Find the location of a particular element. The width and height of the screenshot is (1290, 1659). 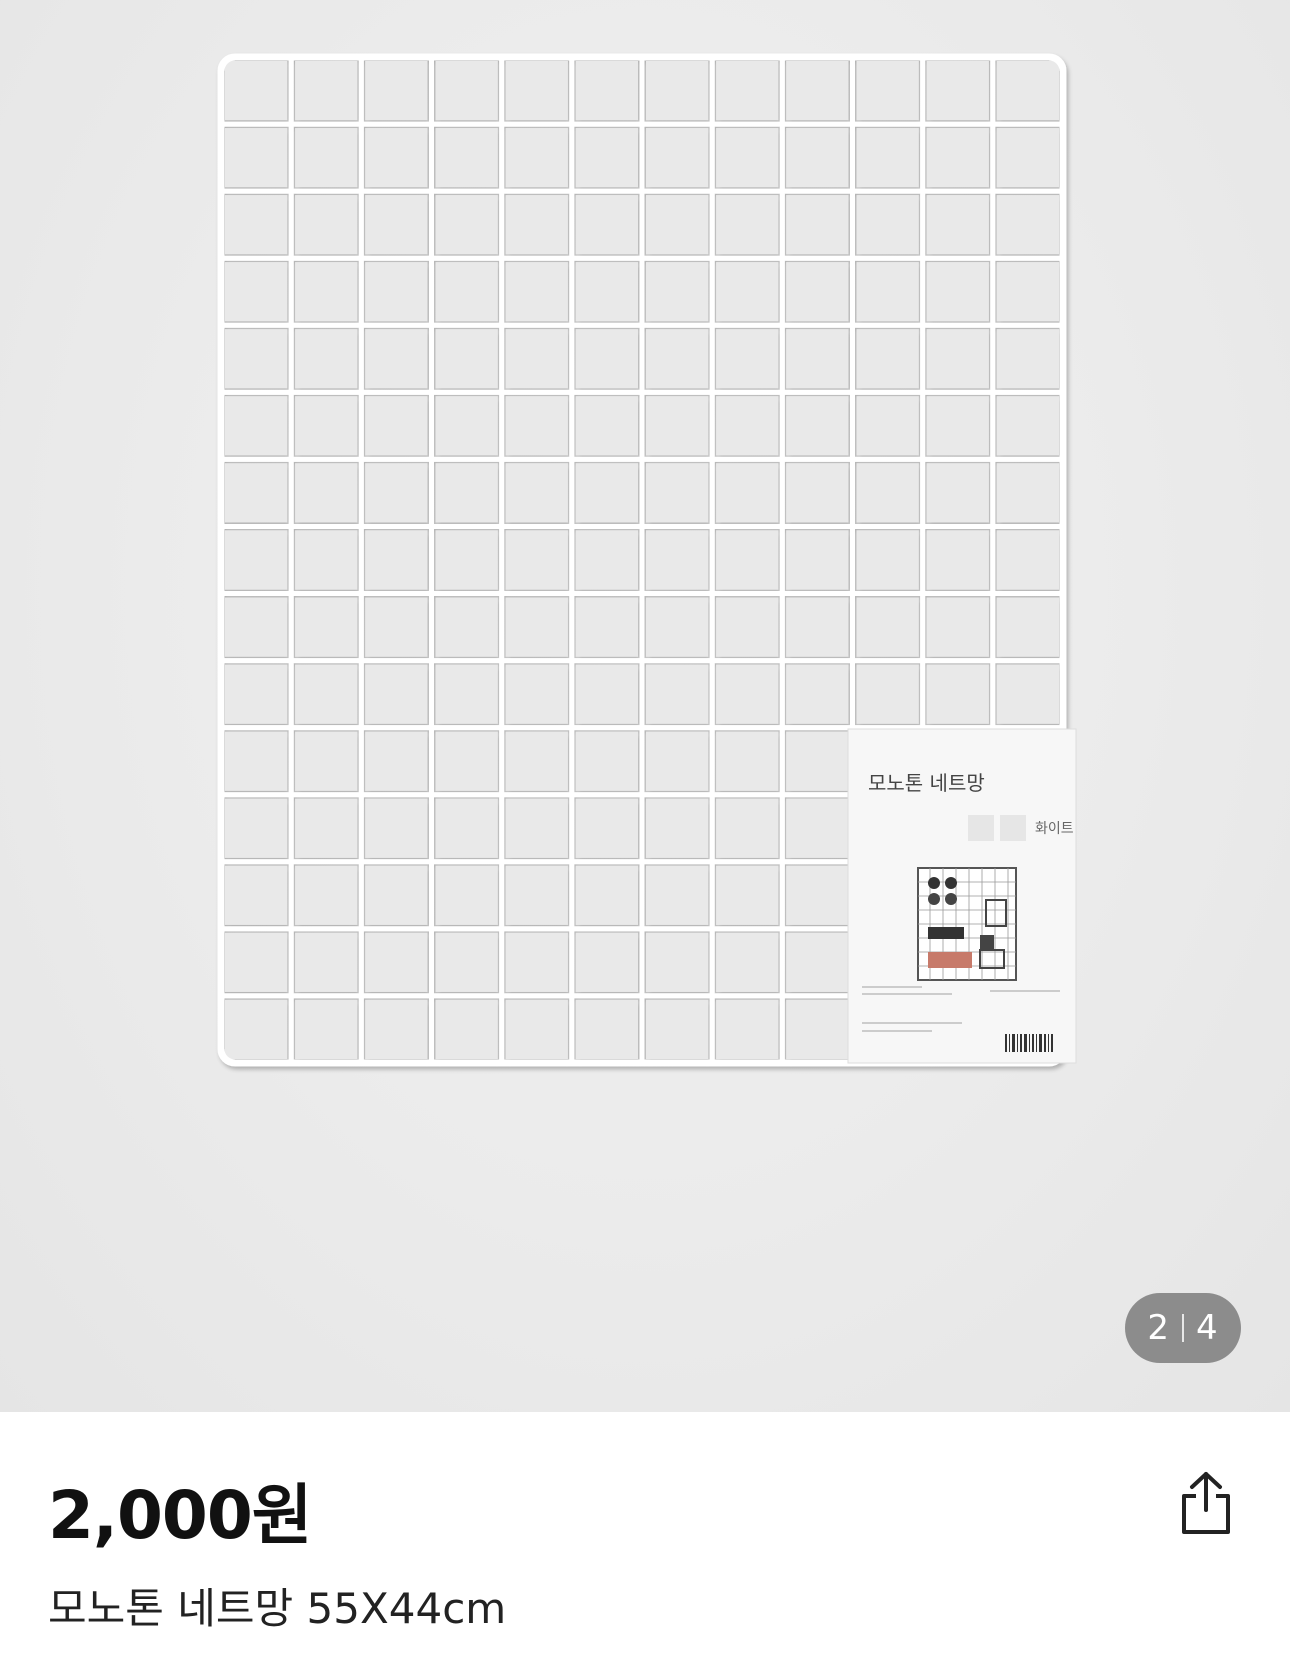

page-separator is located at coordinates (1183, 1328).